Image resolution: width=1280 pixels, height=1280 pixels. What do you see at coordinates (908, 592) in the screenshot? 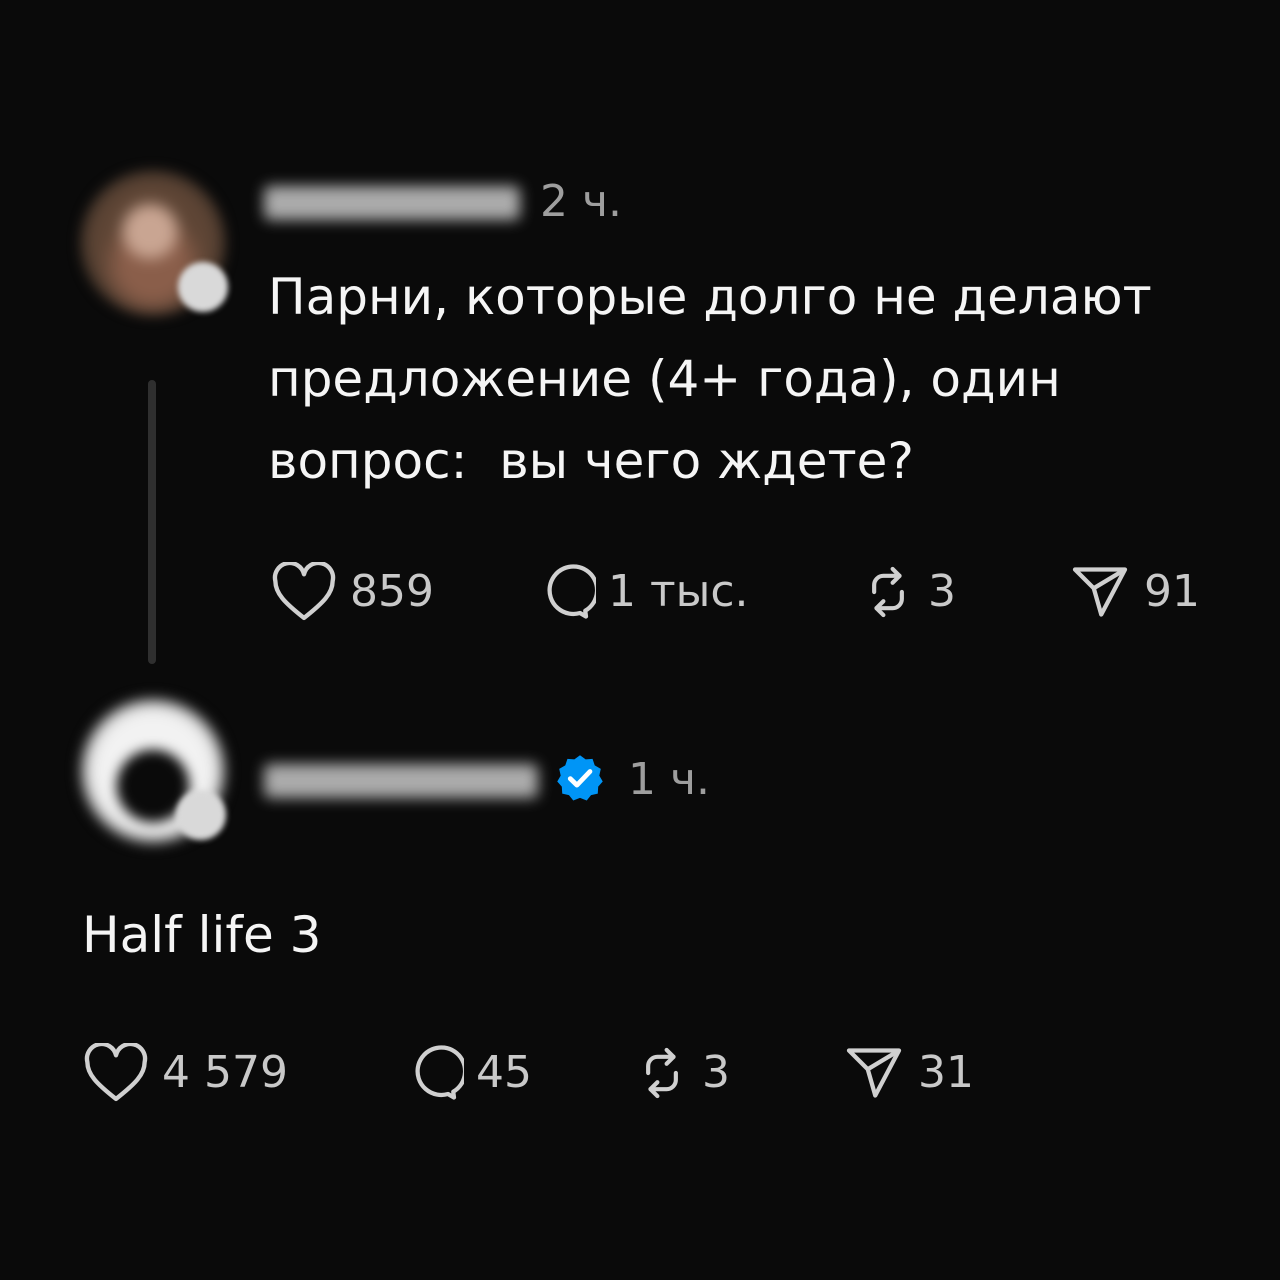
I see `post-repost-button: 3` at bounding box center [908, 592].